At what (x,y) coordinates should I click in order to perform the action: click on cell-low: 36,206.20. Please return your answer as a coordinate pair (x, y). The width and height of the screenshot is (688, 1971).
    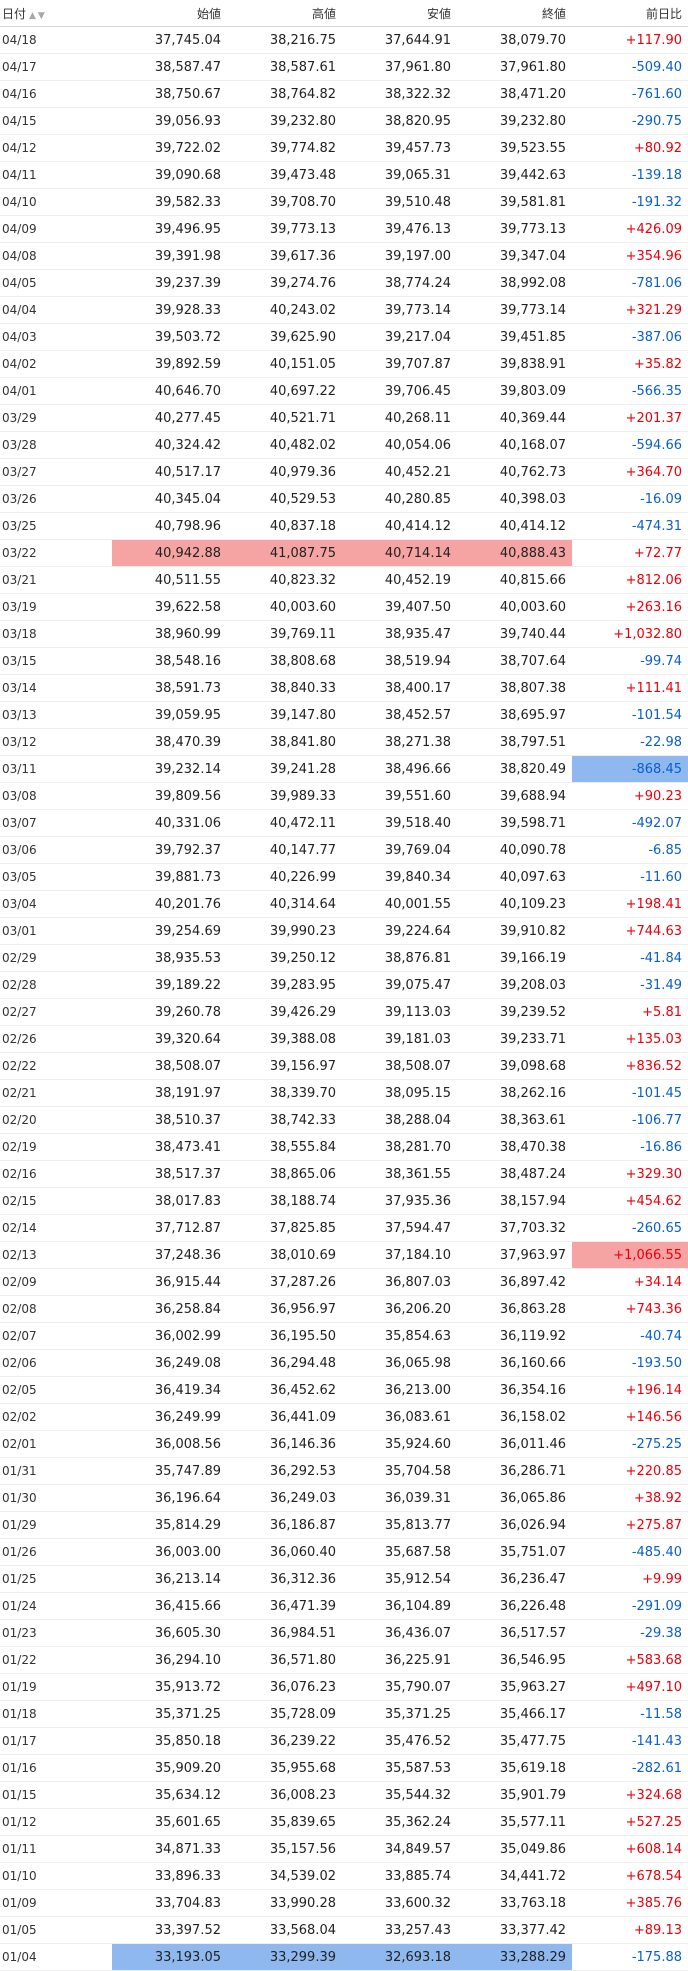
    Looking at the image, I should click on (399, 1309).